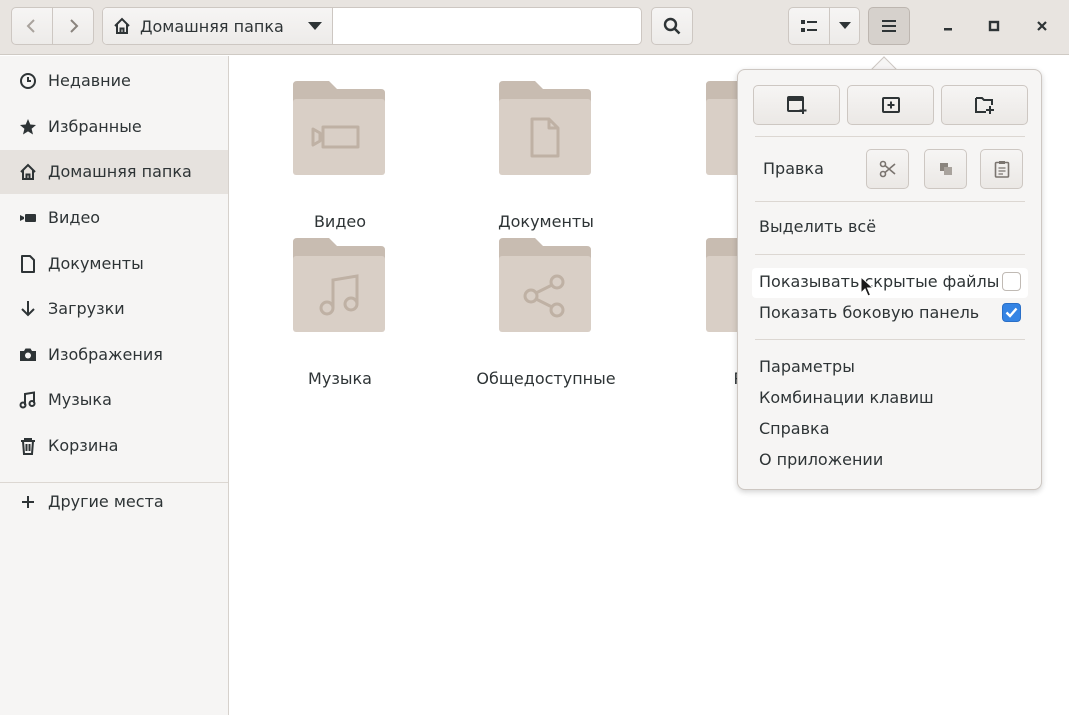 This screenshot has width=1069, height=715. I want to click on new-tab-icon, so click(890, 105).